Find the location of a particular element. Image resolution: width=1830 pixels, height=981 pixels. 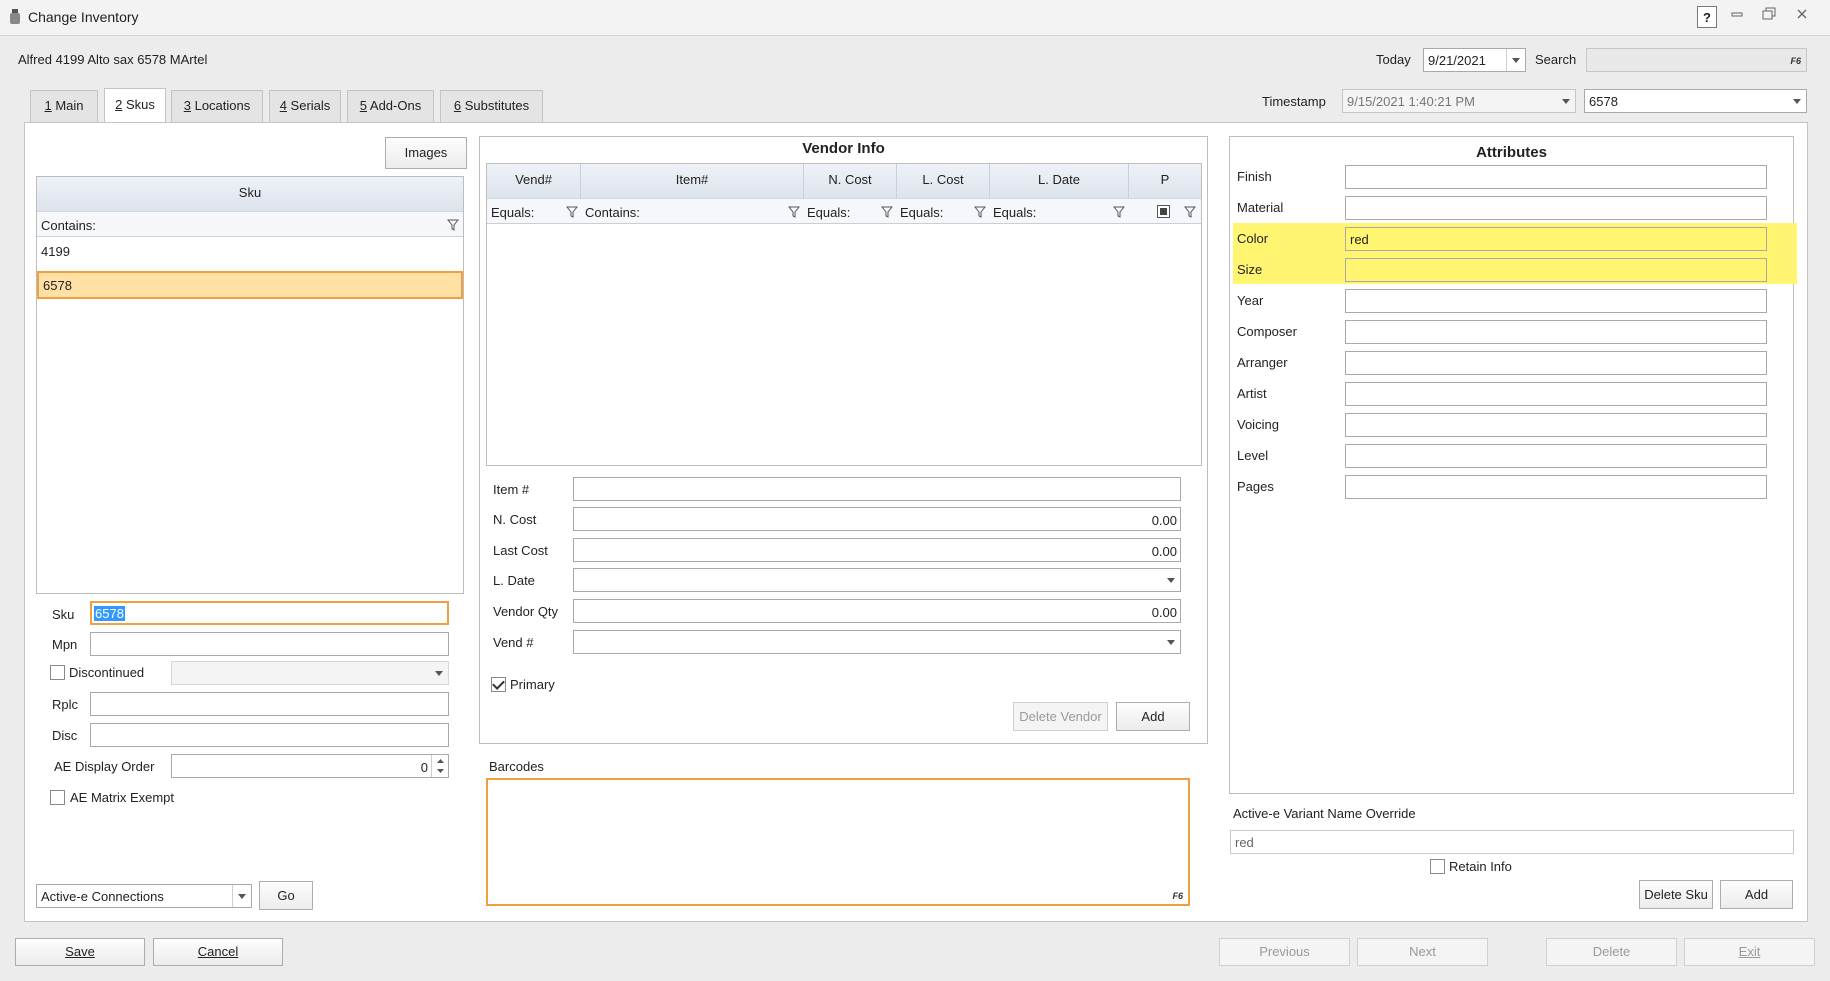

column-header-item: Item# is located at coordinates (692, 181).